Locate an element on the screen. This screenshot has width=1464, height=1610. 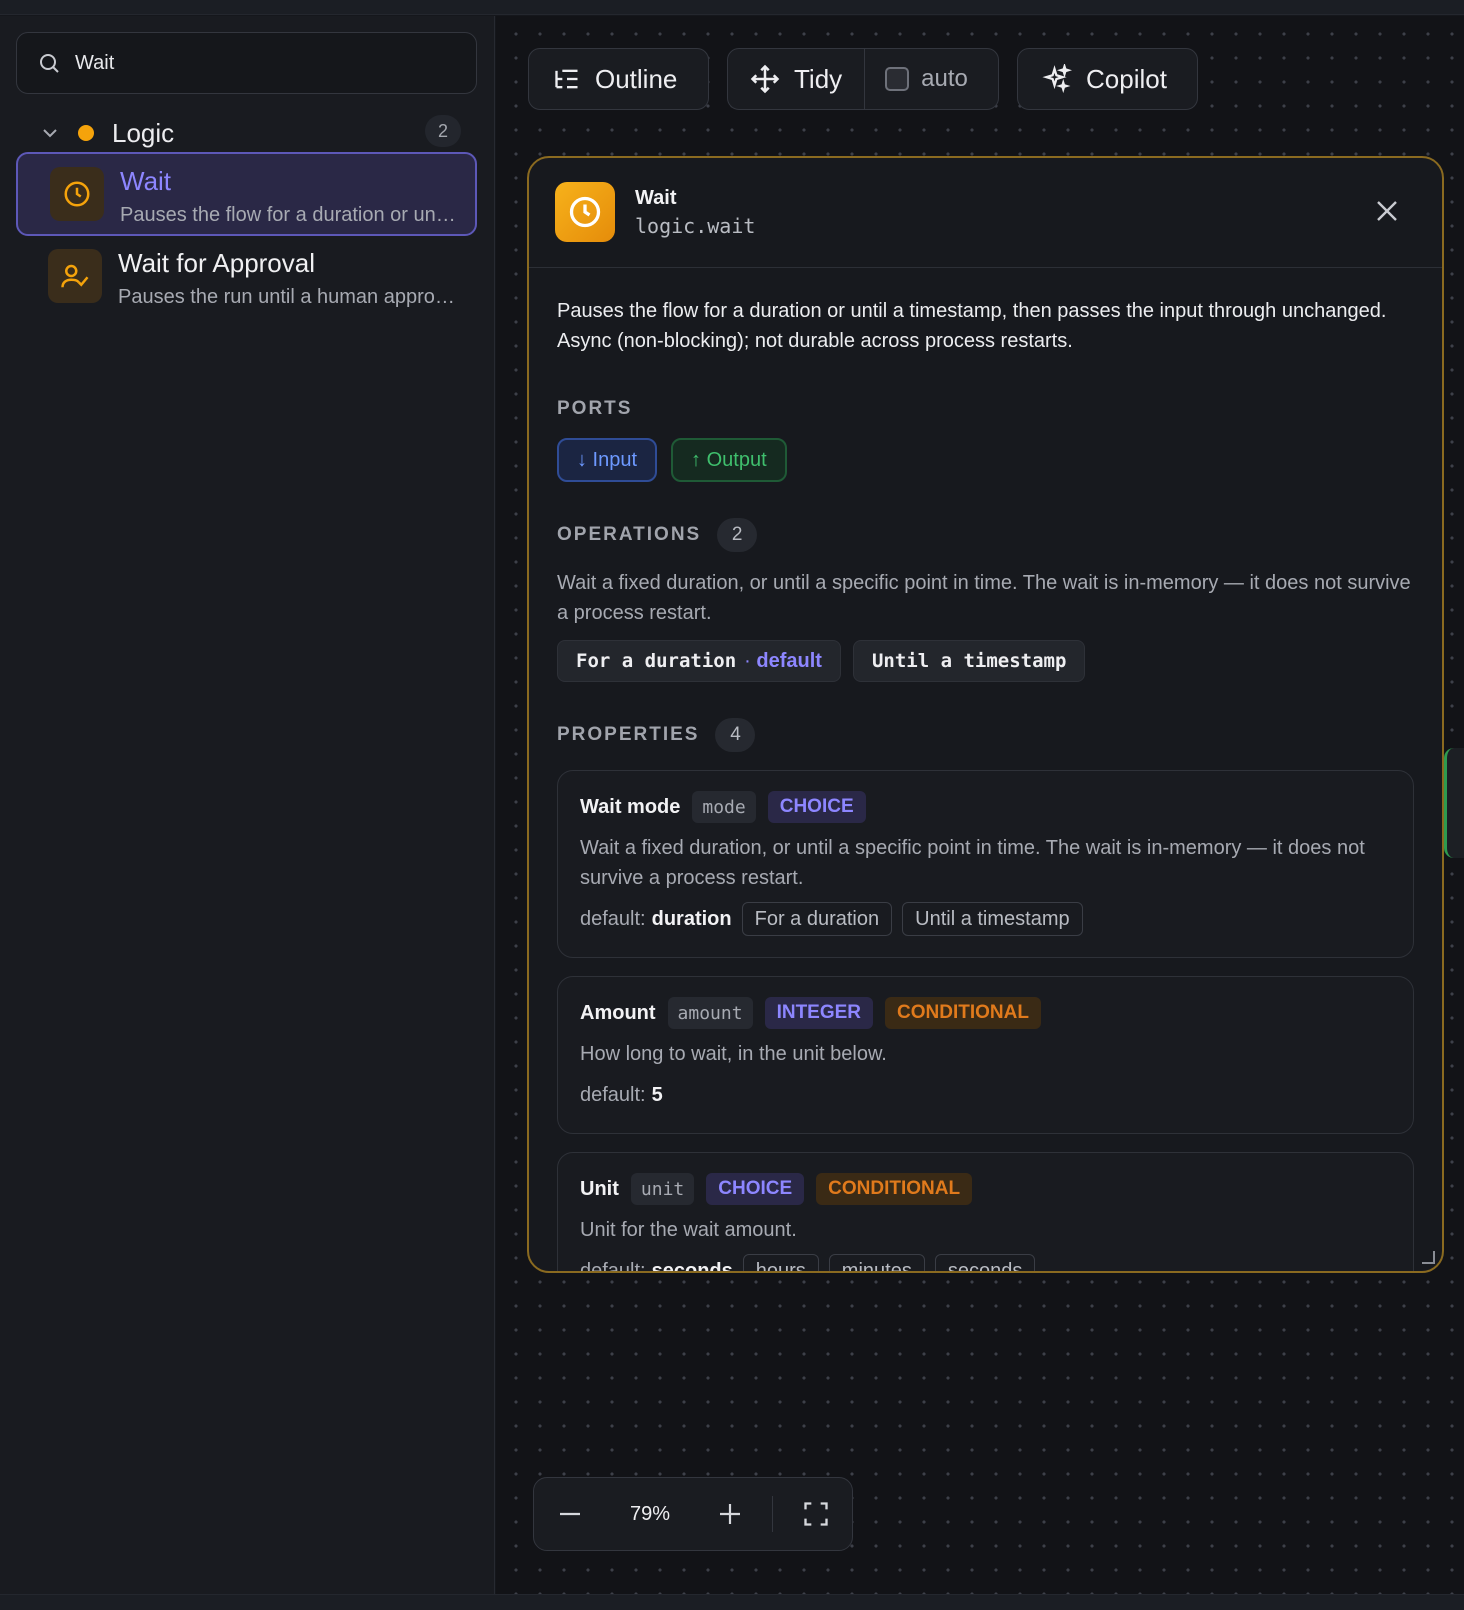
operation-label: For a duration is located at coordinates (656, 661).